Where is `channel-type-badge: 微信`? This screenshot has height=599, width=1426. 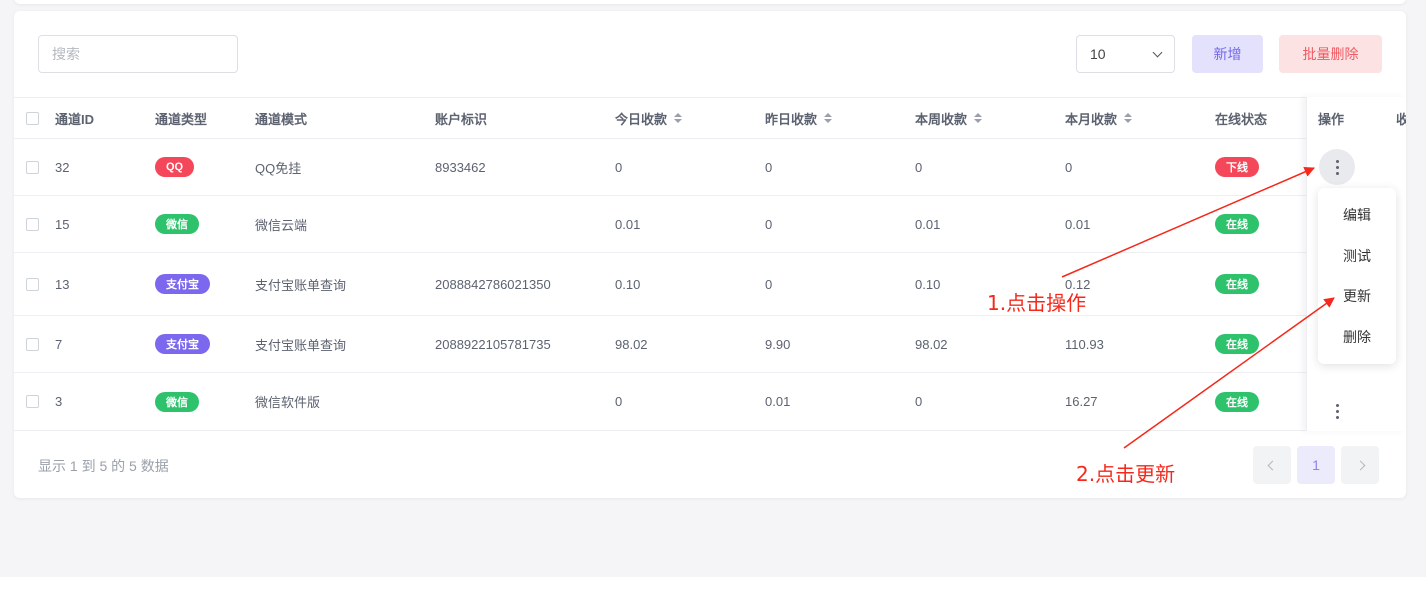 channel-type-badge: 微信 is located at coordinates (177, 401).